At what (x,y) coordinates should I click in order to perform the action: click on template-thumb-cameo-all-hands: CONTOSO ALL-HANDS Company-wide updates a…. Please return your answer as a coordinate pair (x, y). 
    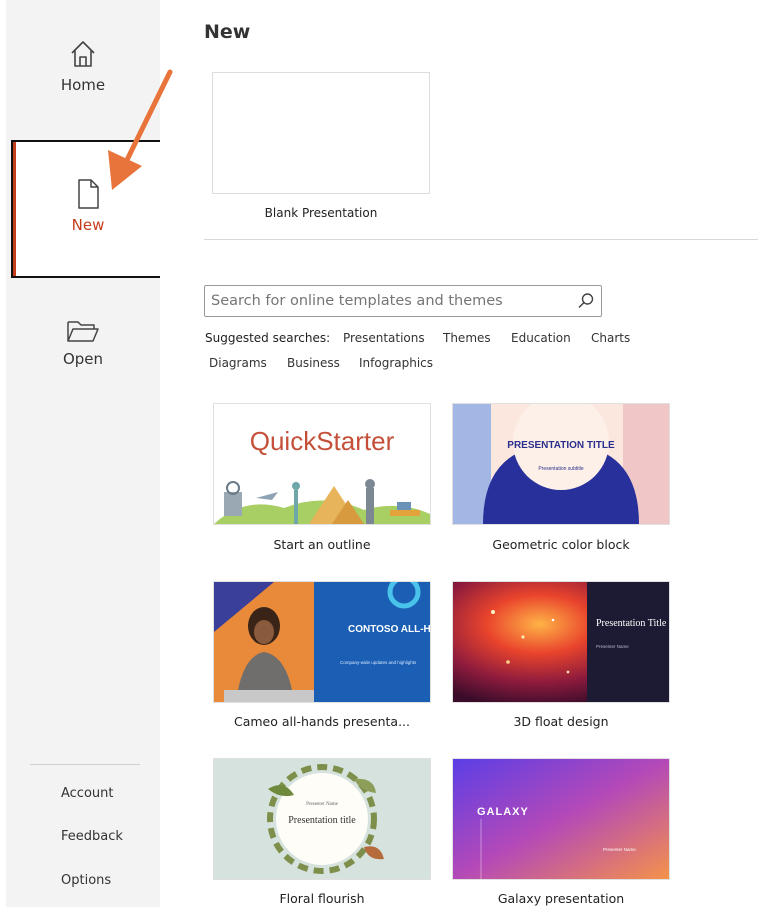
    Looking at the image, I should click on (322, 642).